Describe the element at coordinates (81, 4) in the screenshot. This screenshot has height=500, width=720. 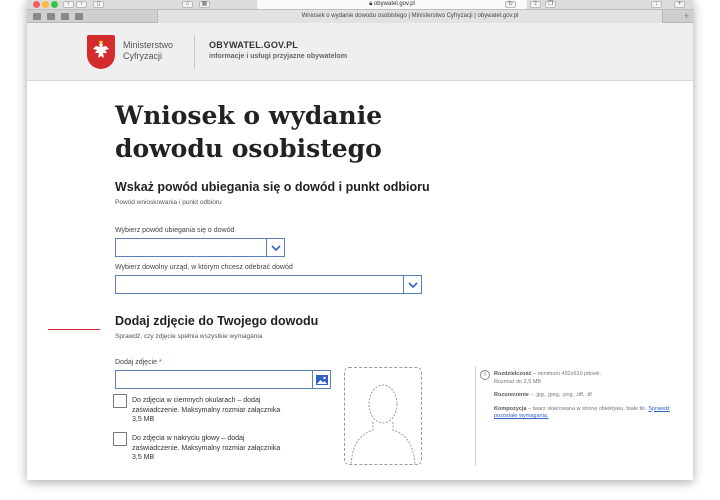
I see `forward-button: ›` at that location.